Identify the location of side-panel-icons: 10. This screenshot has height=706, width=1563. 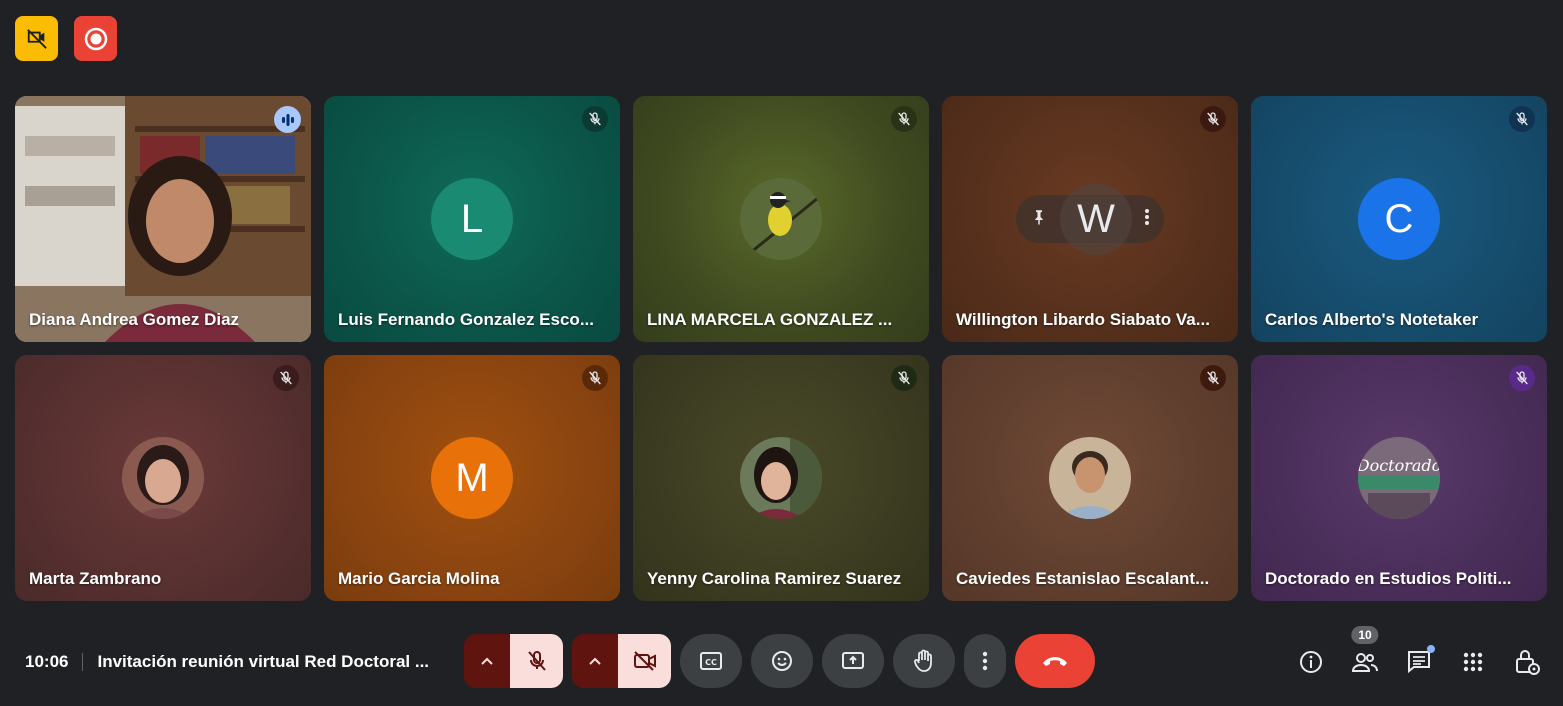
(1419, 651).